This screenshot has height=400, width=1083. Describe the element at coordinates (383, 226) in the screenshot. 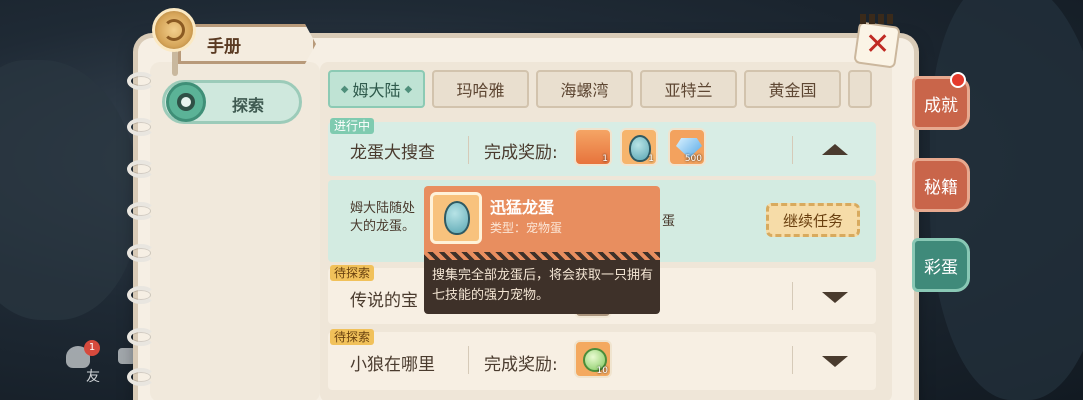

I see `description-line: 大的龙蛋。` at that location.